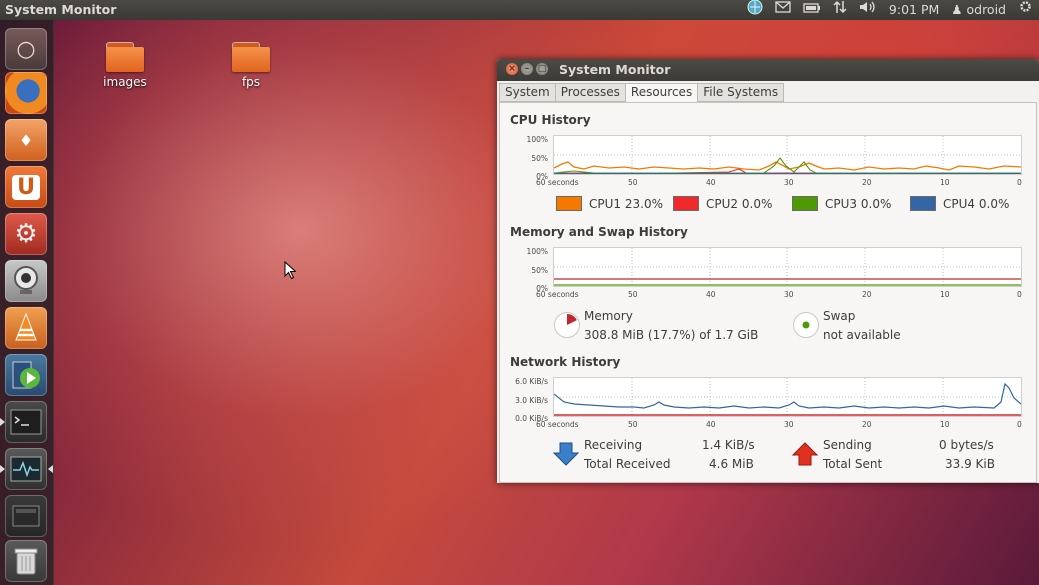 The height and width of the screenshot is (585, 1039). I want to click on window-title: System Monitor, so click(615, 69).